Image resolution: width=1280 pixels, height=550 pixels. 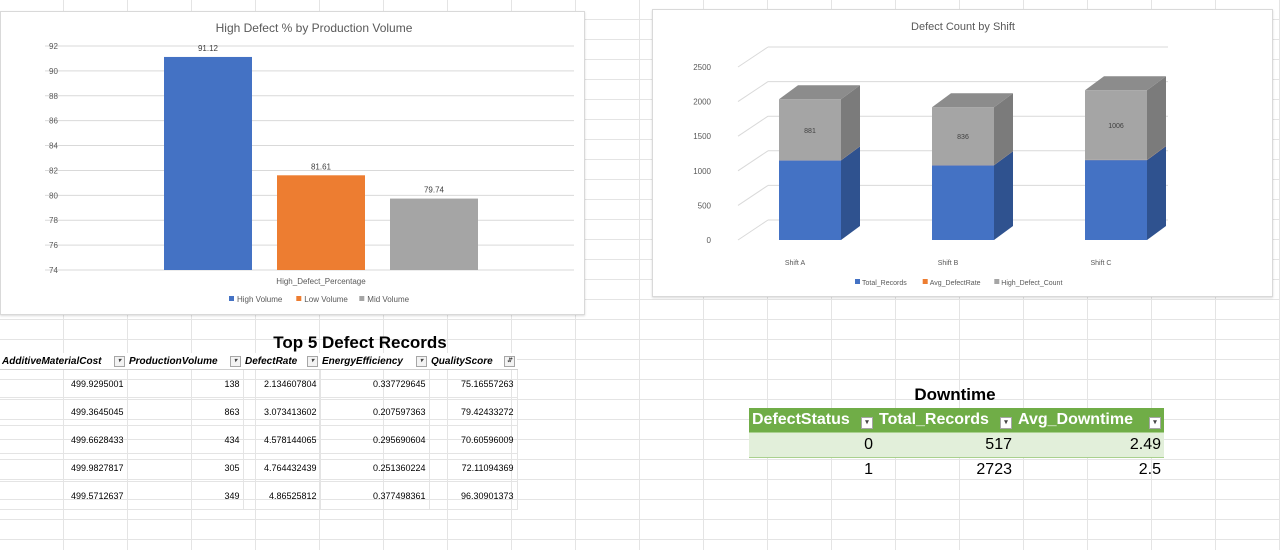 I want to click on y-tick-label: 500, so click(x=705, y=205).